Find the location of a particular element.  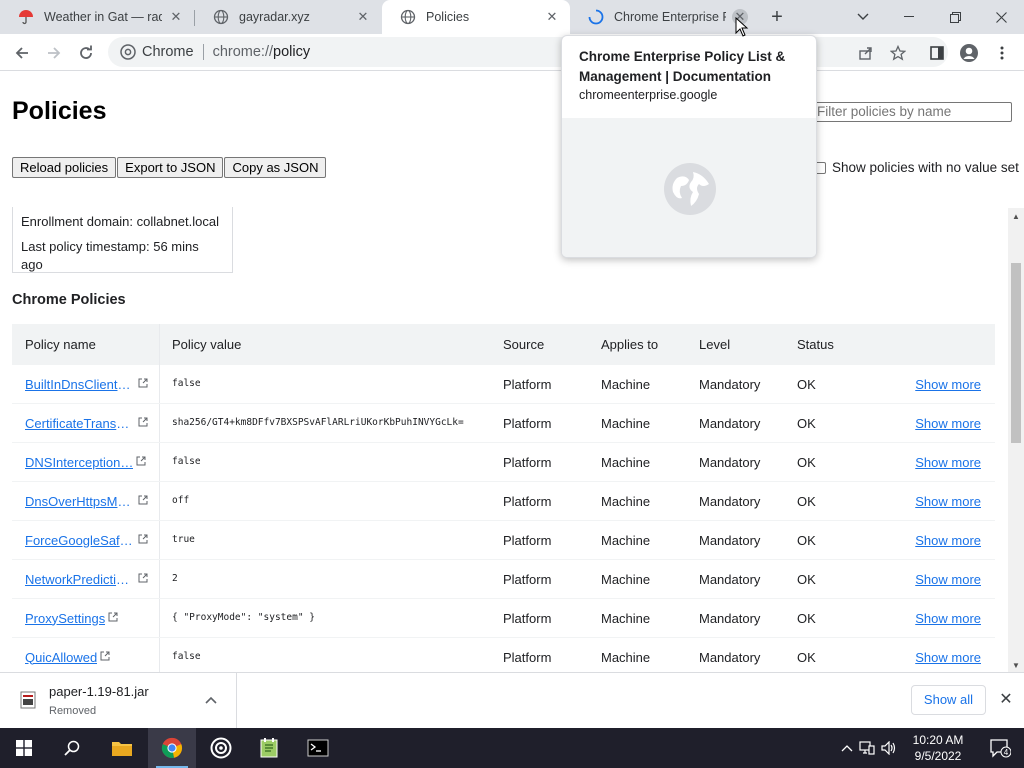

taskbar-clock: 10:20 AM 9/5/2022 is located at coordinates (938, 748).